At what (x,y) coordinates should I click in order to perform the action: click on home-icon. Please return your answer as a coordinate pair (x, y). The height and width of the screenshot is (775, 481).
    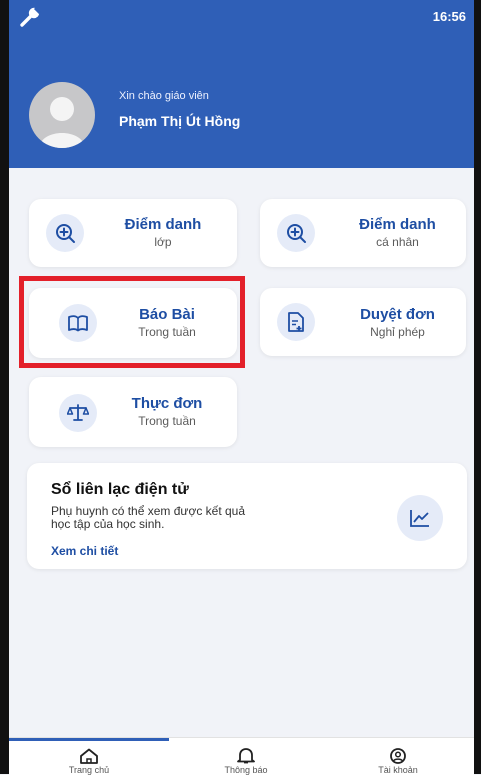
    Looking at the image, I should click on (89, 756).